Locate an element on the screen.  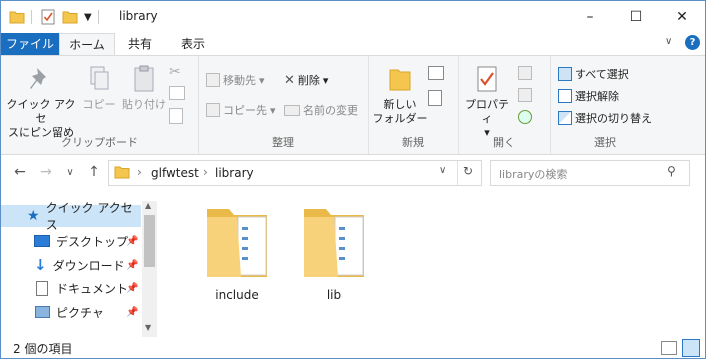
properties-quick-icon is located at coordinates (48, 17).